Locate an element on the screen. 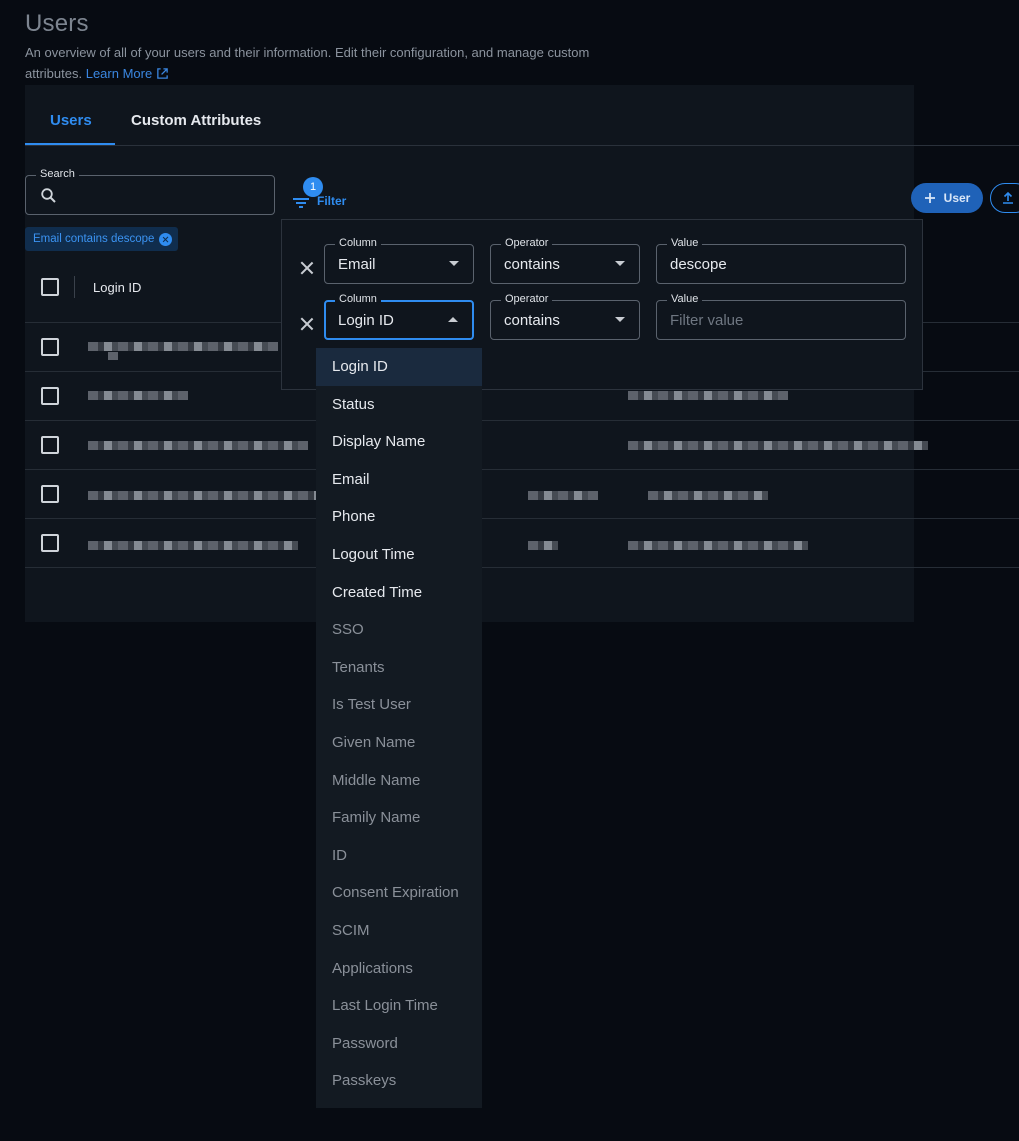 The image size is (1019, 1141). menu-item-id: ID is located at coordinates (399, 856).